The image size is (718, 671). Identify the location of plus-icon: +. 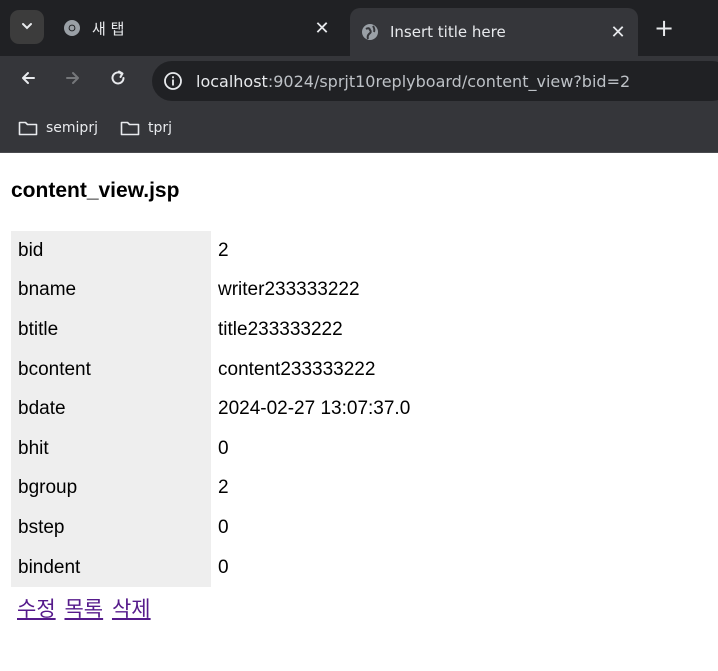
(664, 28).